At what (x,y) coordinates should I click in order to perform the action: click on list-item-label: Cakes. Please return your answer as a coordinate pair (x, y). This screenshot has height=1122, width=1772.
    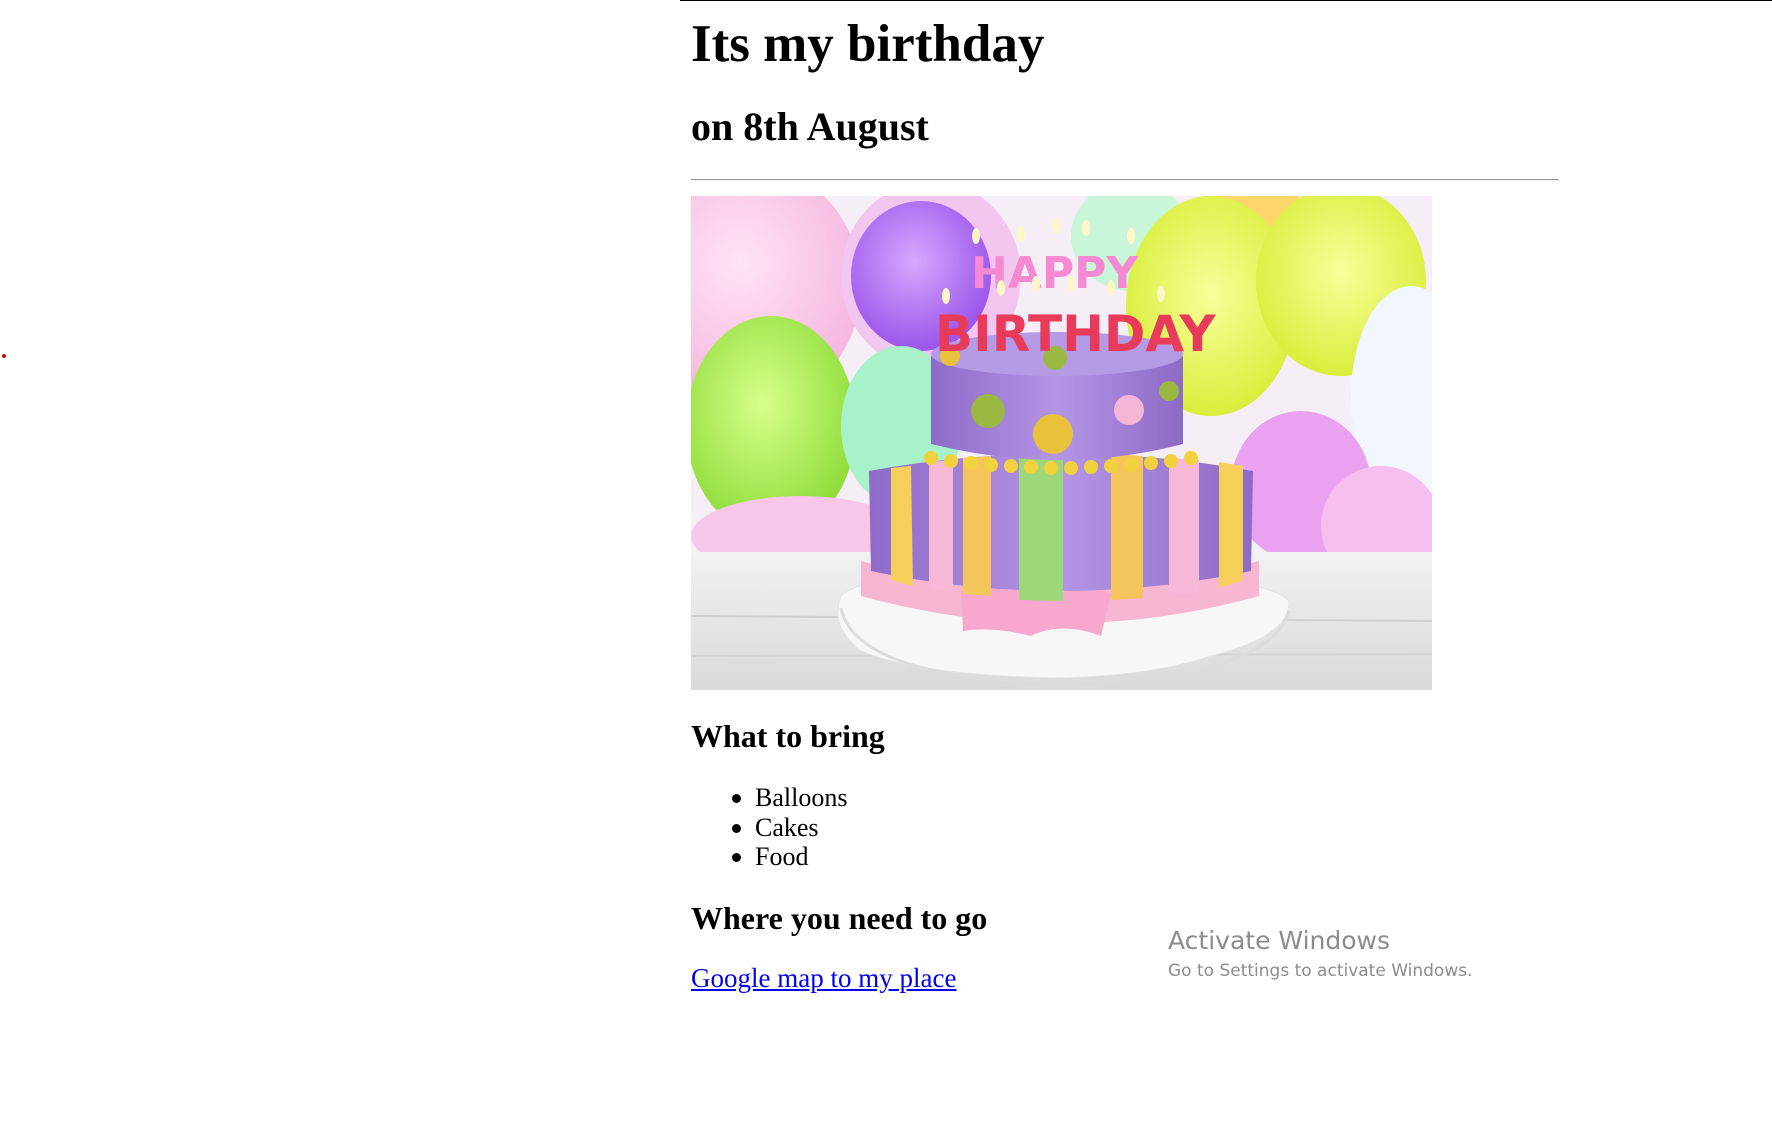
    Looking at the image, I should click on (787, 827).